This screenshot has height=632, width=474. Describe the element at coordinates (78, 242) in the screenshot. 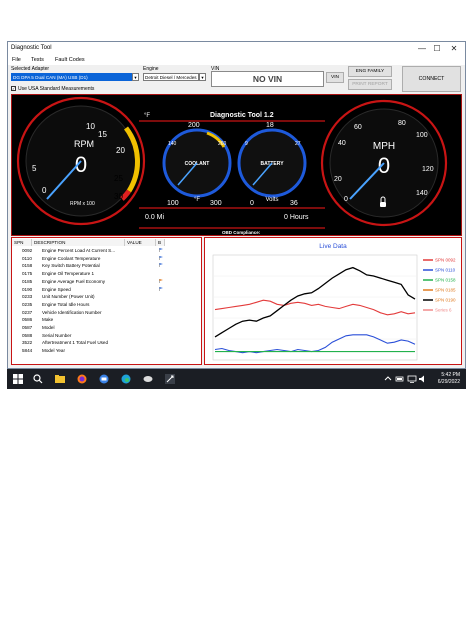

I see `col-description: DESCRIPTION` at that location.